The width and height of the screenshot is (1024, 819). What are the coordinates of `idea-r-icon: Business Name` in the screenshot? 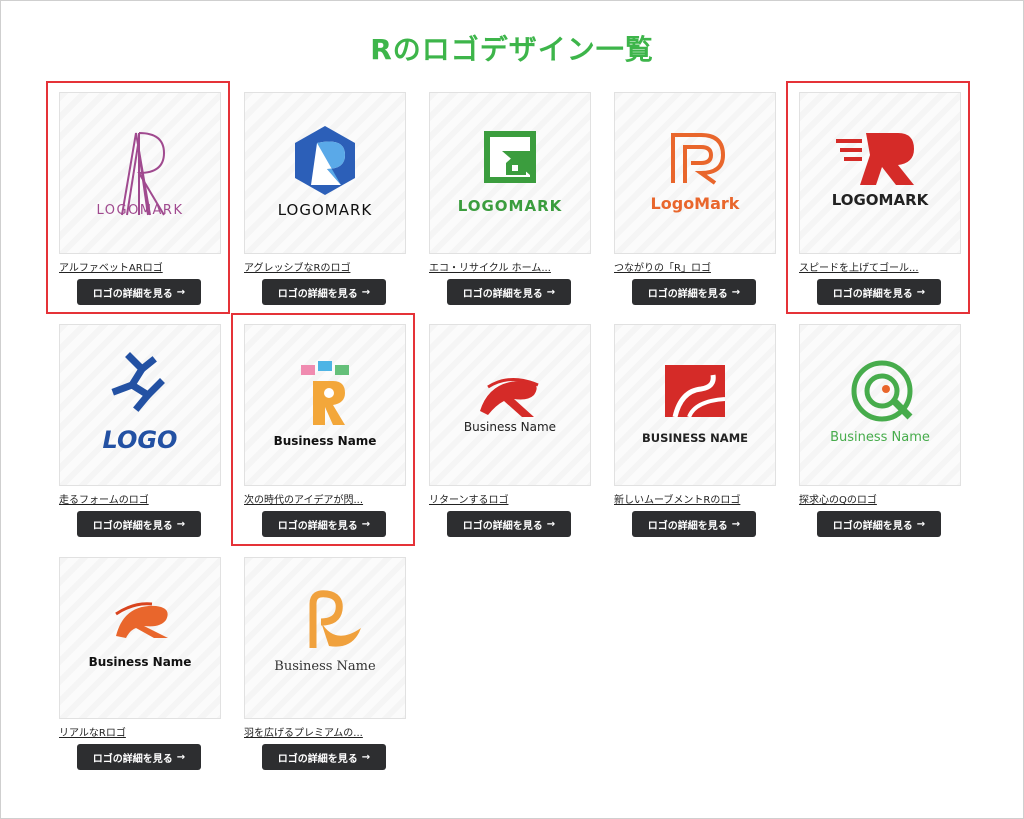 It's located at (325, 404).